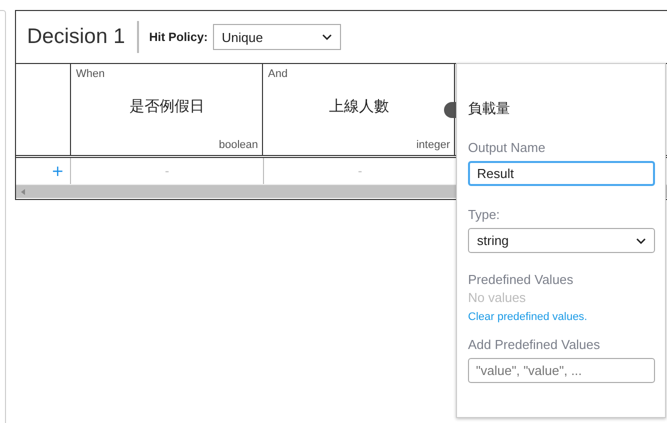  I want to click on type-select: string, so click(561, 240).